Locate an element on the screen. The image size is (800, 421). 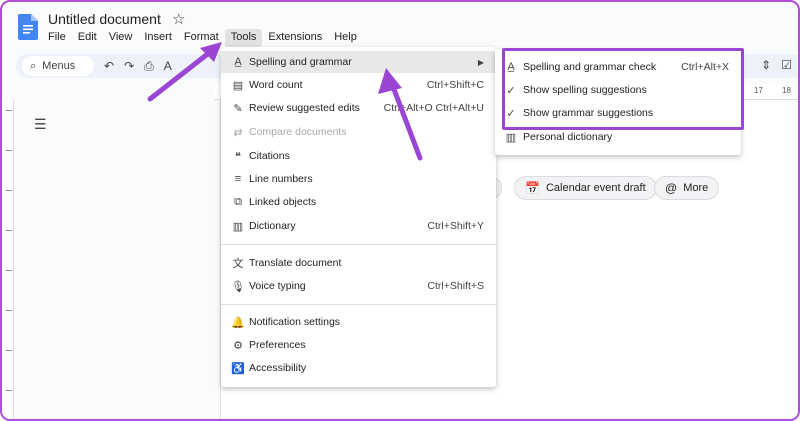
menu-item-label: Notification settings is located at coordinates (295, 322).